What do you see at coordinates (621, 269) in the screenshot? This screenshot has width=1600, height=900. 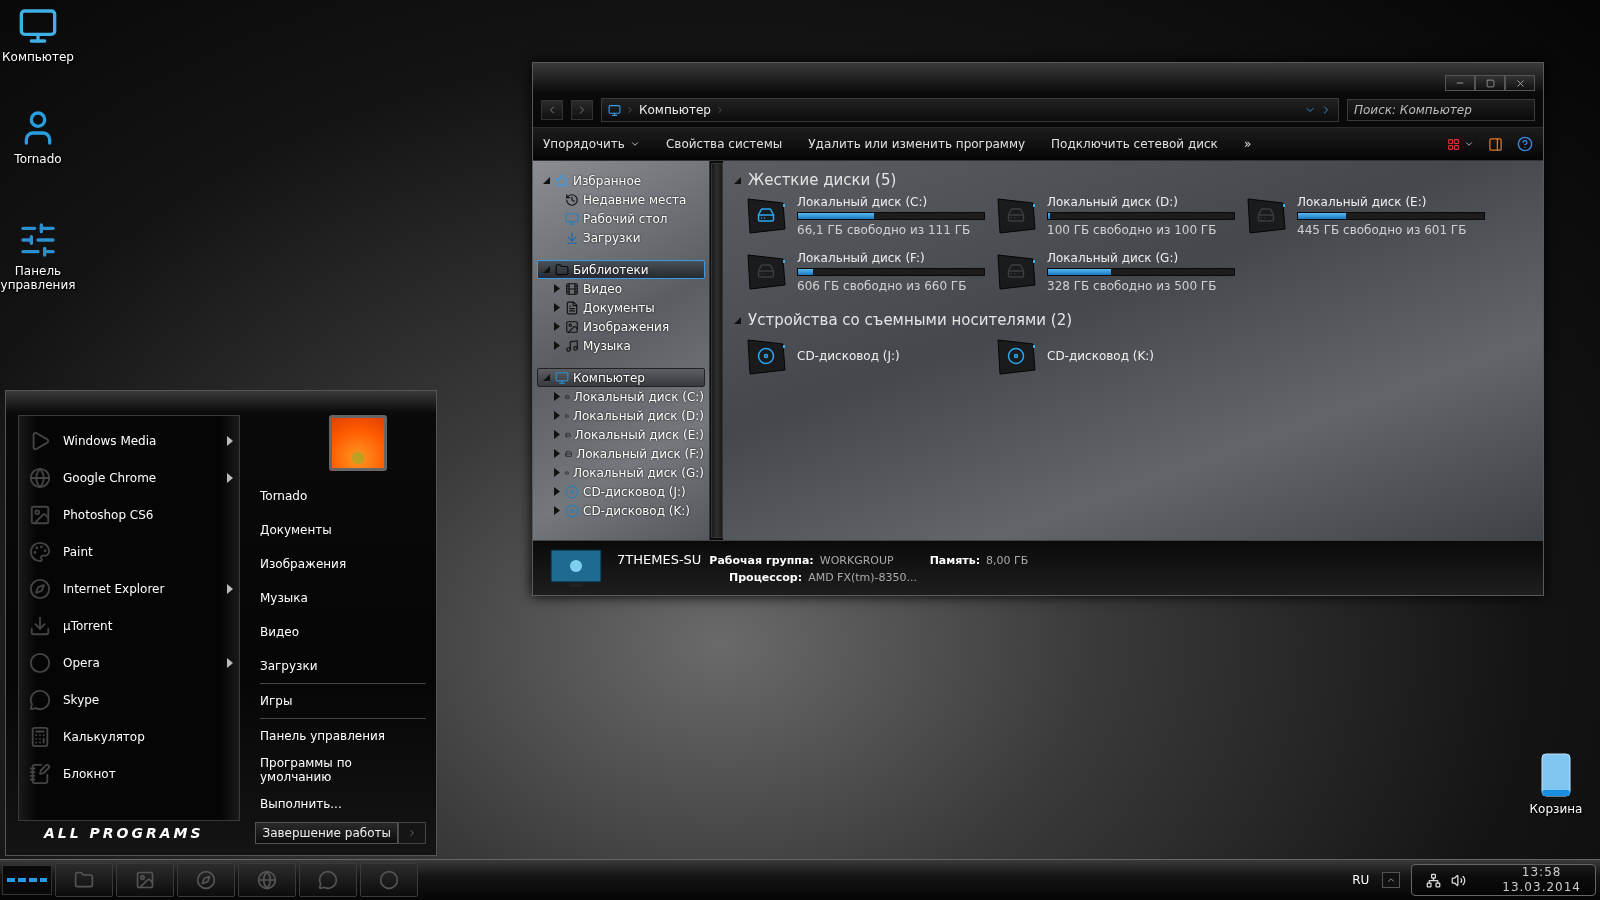 I see `tree-item: Библиотеки` at bounding box center [621, 269].